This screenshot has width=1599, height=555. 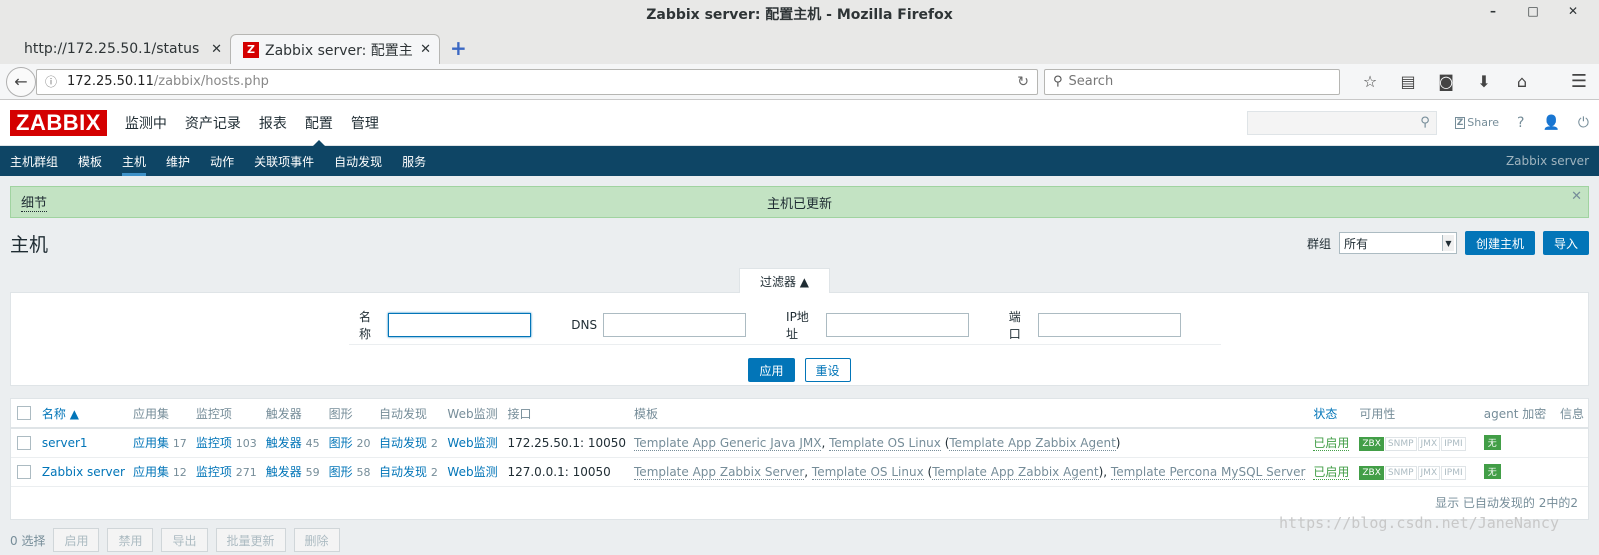 What do you see at coordinates (1565, 243) in the screenshot?
I see `import-button: 导入` at bounding box center [1565, 243].